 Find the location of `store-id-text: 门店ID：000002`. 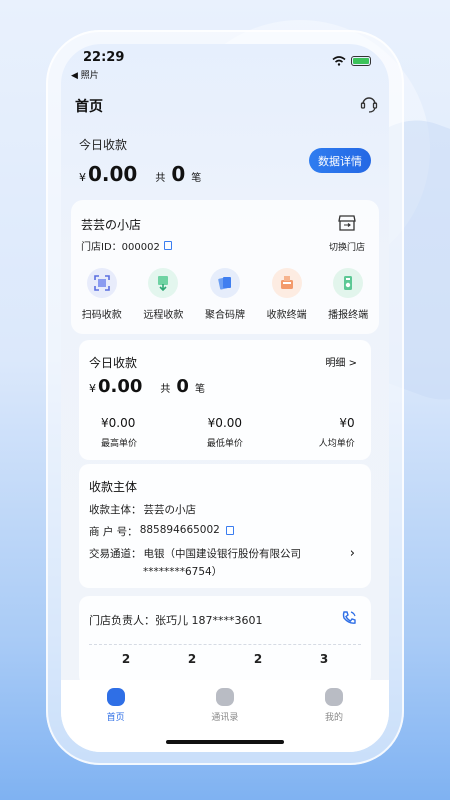

store-id-text: 门店ID：000002 is located at coordinates (120, 247).